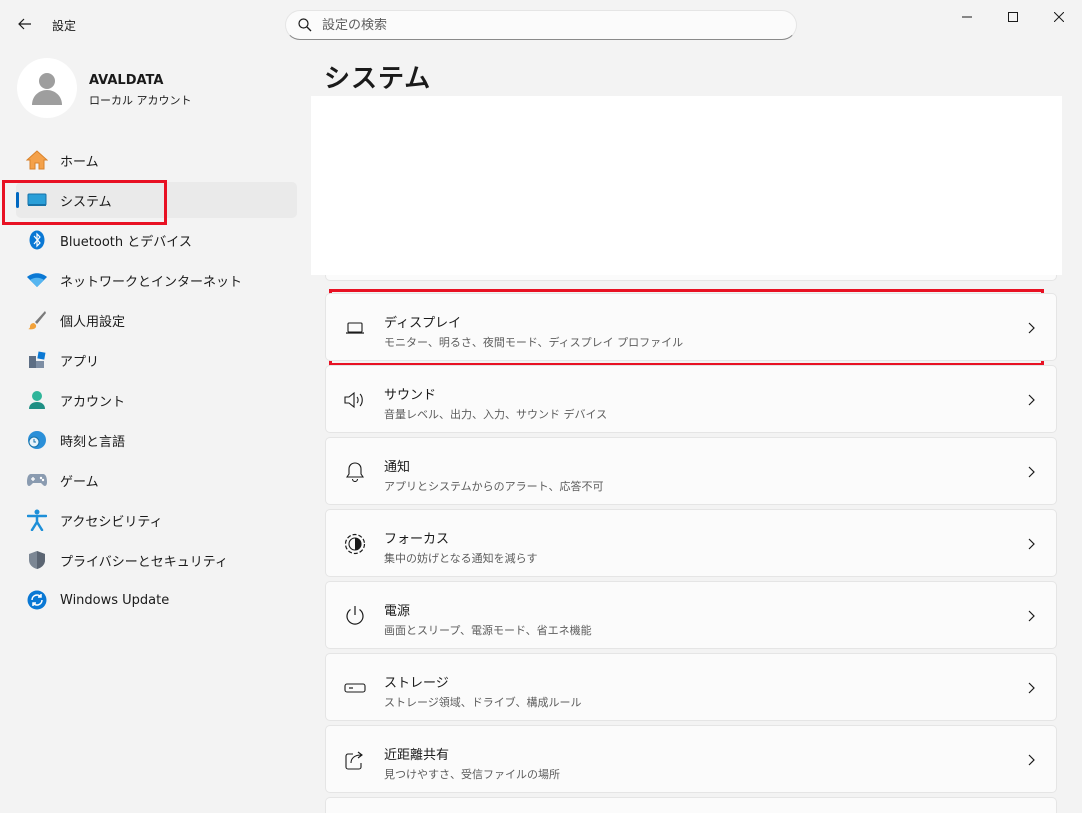 This screenshot has width=1082, height=813. I want to click on monitor-icon, so click(37, 200).